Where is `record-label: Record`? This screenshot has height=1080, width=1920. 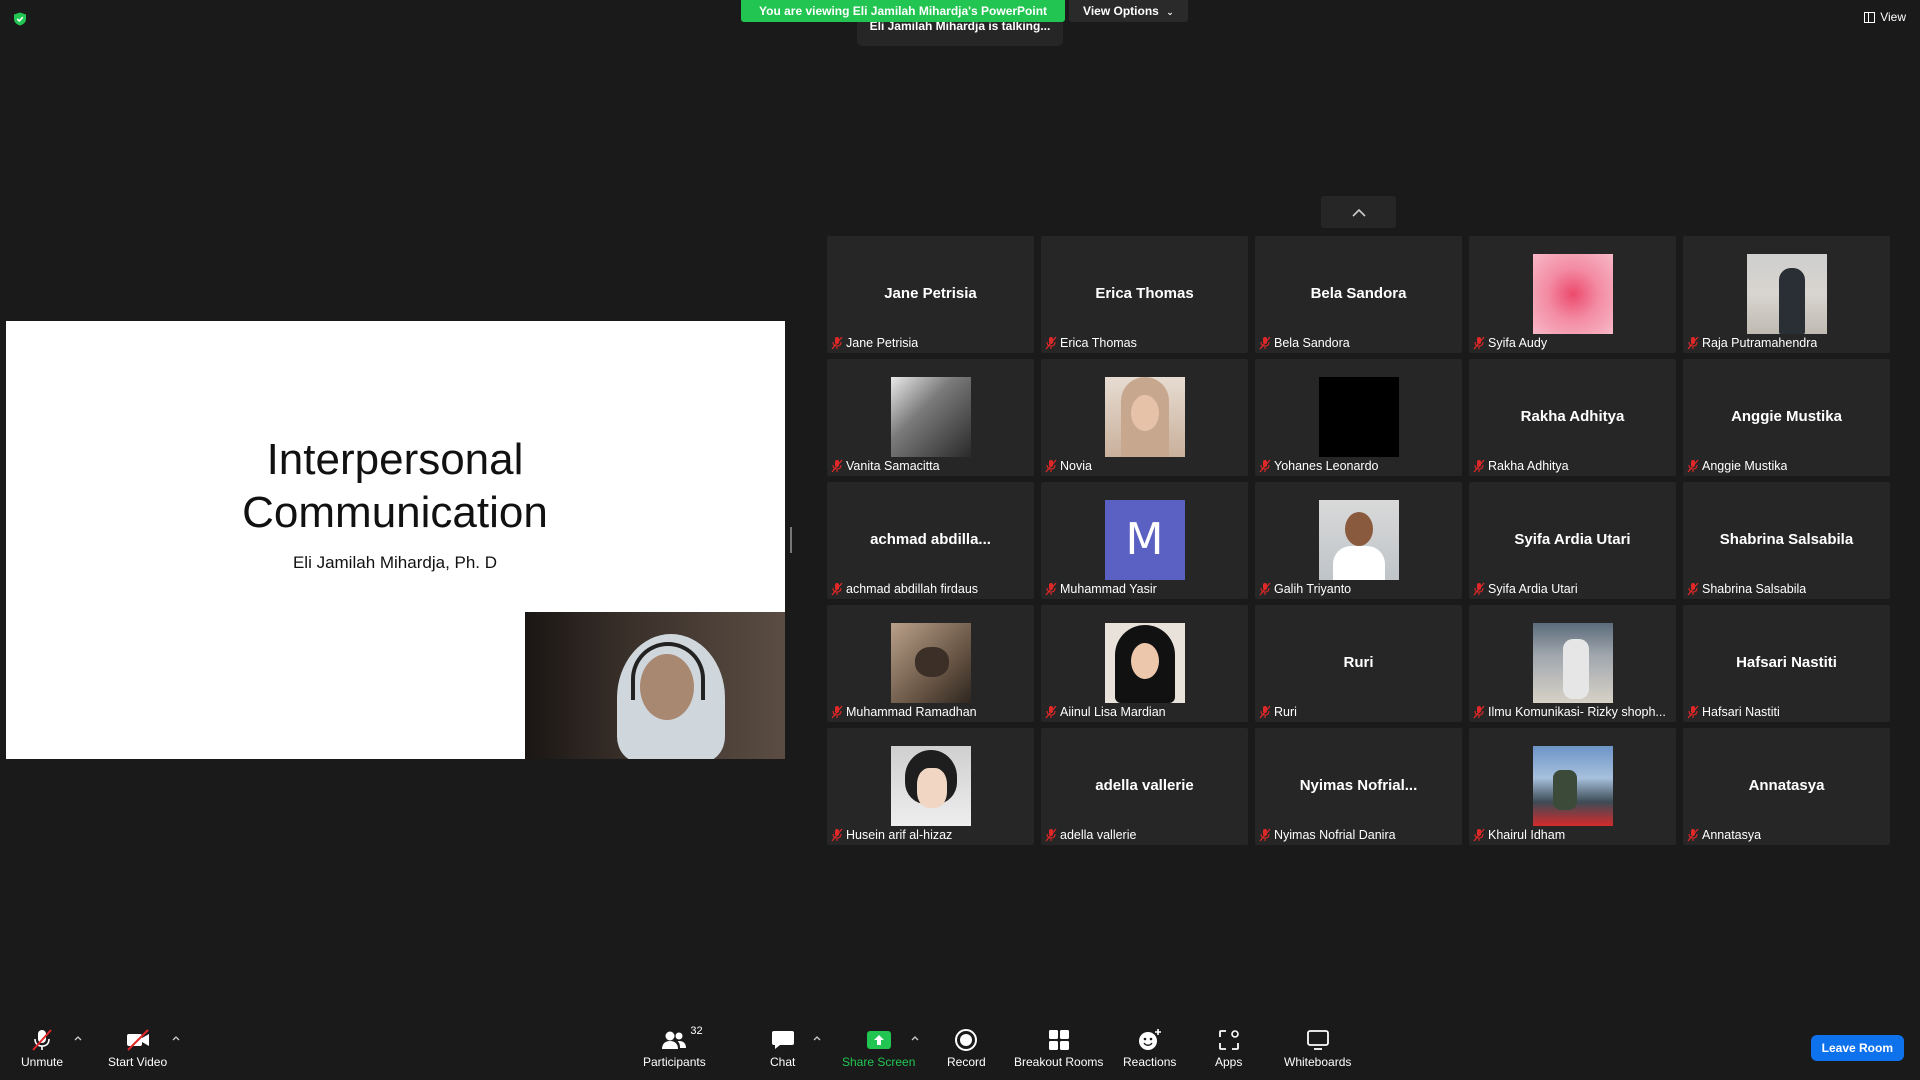
record-label: Record is located at coordinates (966, 1062).